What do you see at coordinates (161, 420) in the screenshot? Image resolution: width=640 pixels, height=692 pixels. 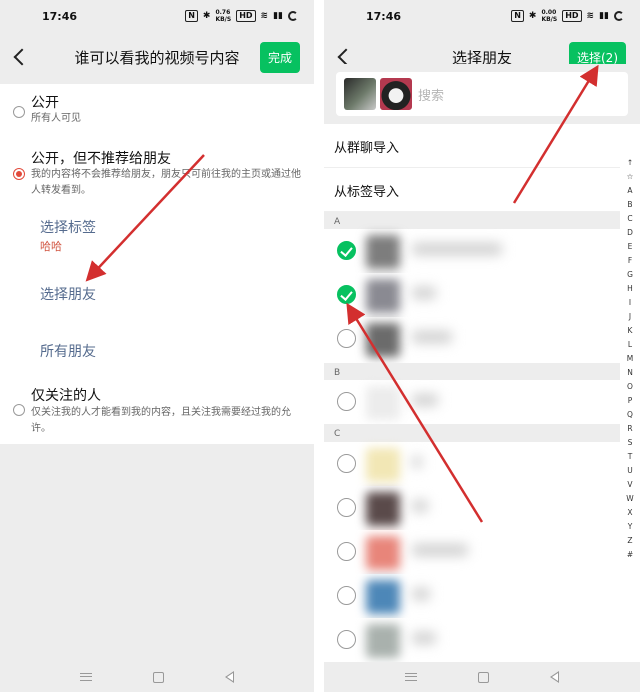 I see `option-followers-desc: 仅关注我的人才能看到我的内容，且关注我需要经过我的允许。` at bounding box center [161, 420].